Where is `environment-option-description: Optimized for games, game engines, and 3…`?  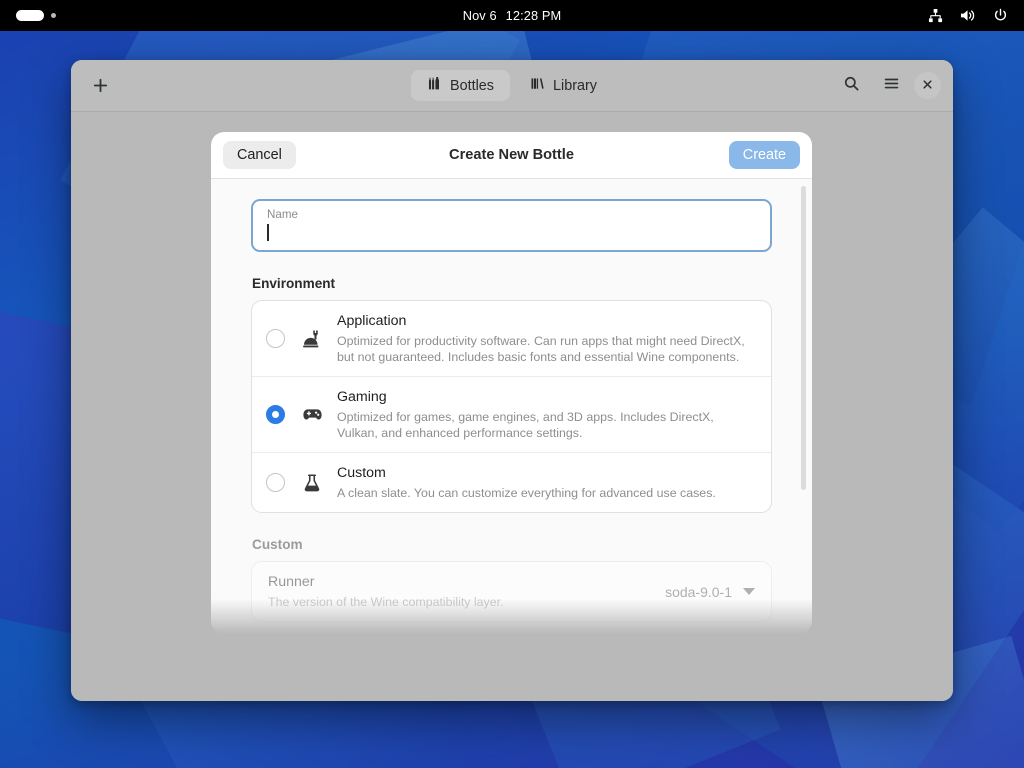
environment-option-description: Optimized for games, game engines, and 3… is located at coordinates (525, 425).